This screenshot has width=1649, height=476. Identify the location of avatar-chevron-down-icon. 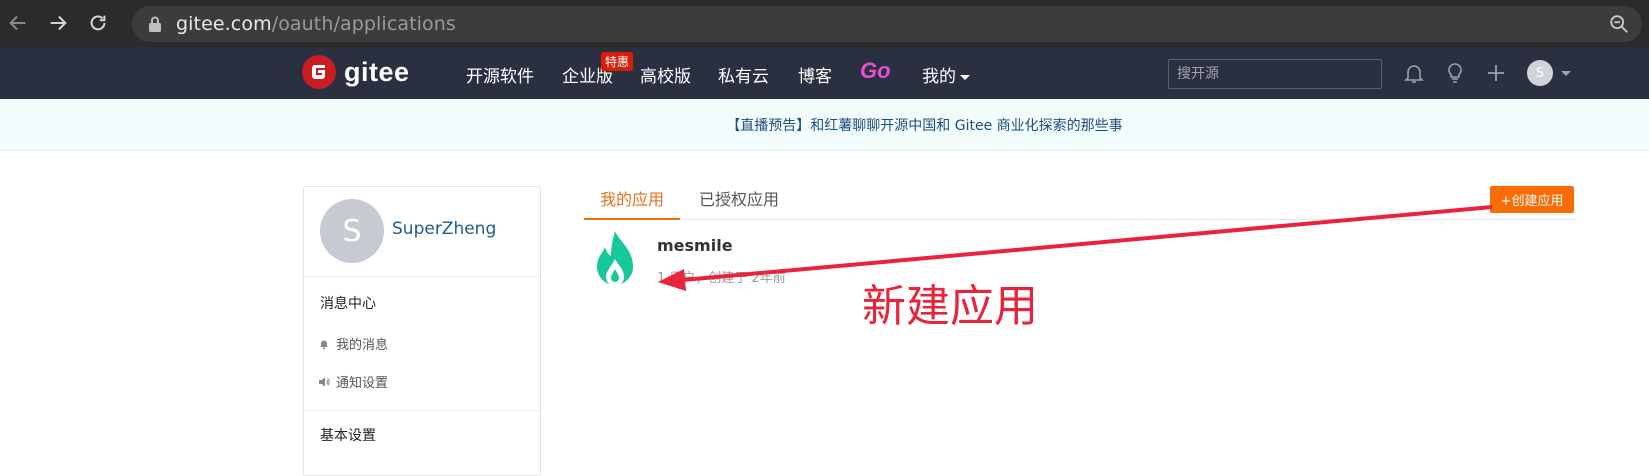
(1566, 73).